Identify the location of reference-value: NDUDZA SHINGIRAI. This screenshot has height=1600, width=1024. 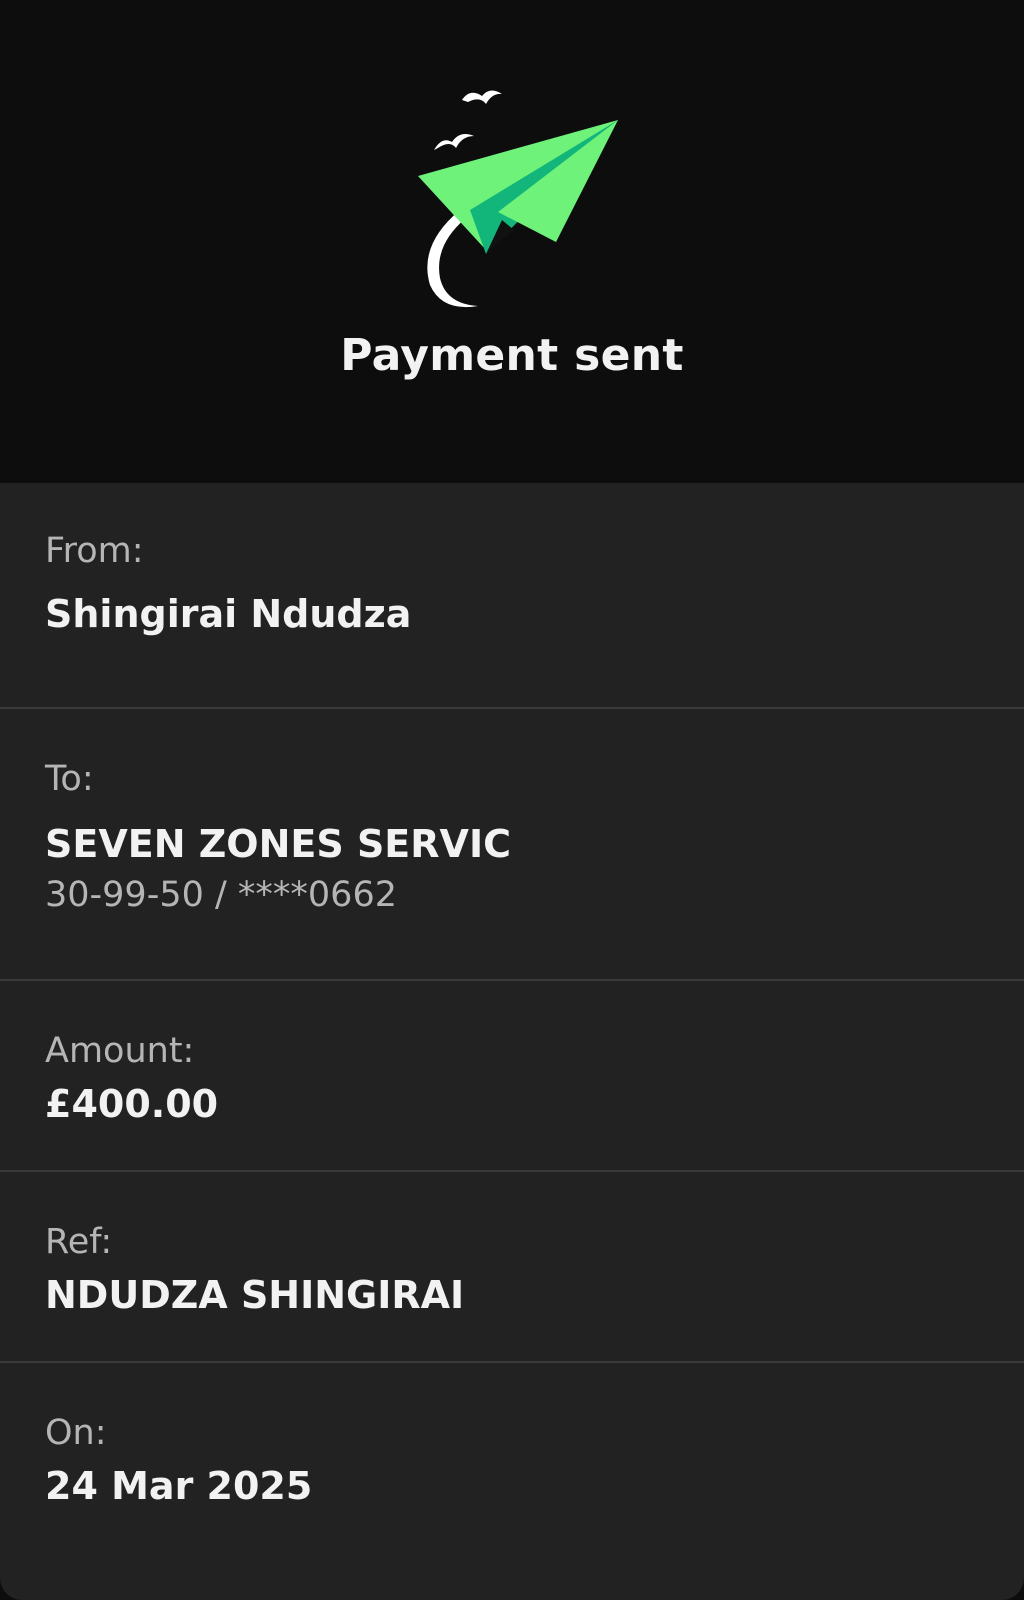
(255, 1295).